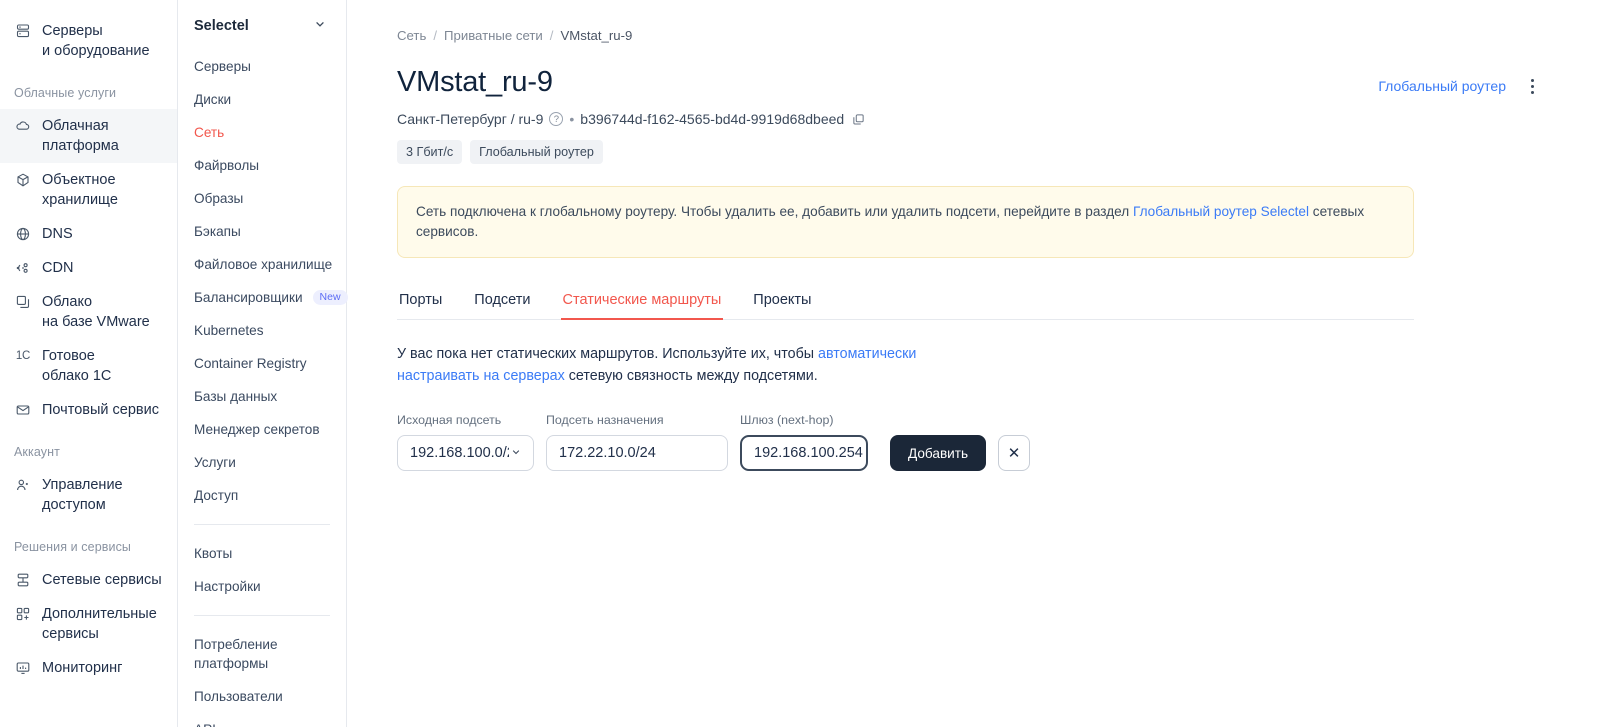 The image size is (1600, 727). What do you see at coordinates (65, 93) in the screenshot?
I see `sidebar-group-label-cloud: Облачные услуги` at bounding box center [65, 93].